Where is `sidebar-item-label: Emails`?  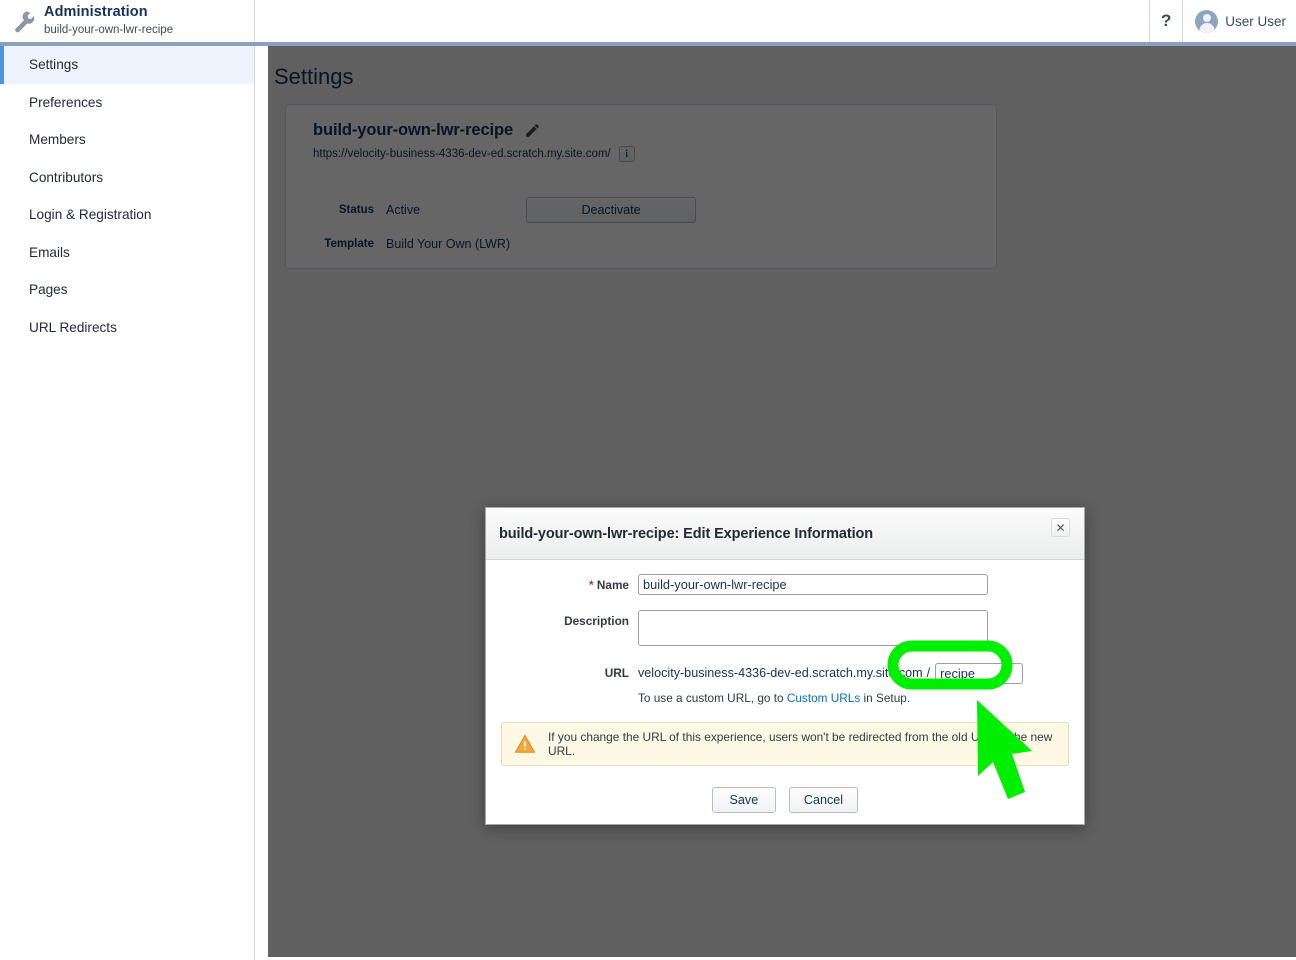 sidebar-item-label: Emails is located at coordinates (49, 252).